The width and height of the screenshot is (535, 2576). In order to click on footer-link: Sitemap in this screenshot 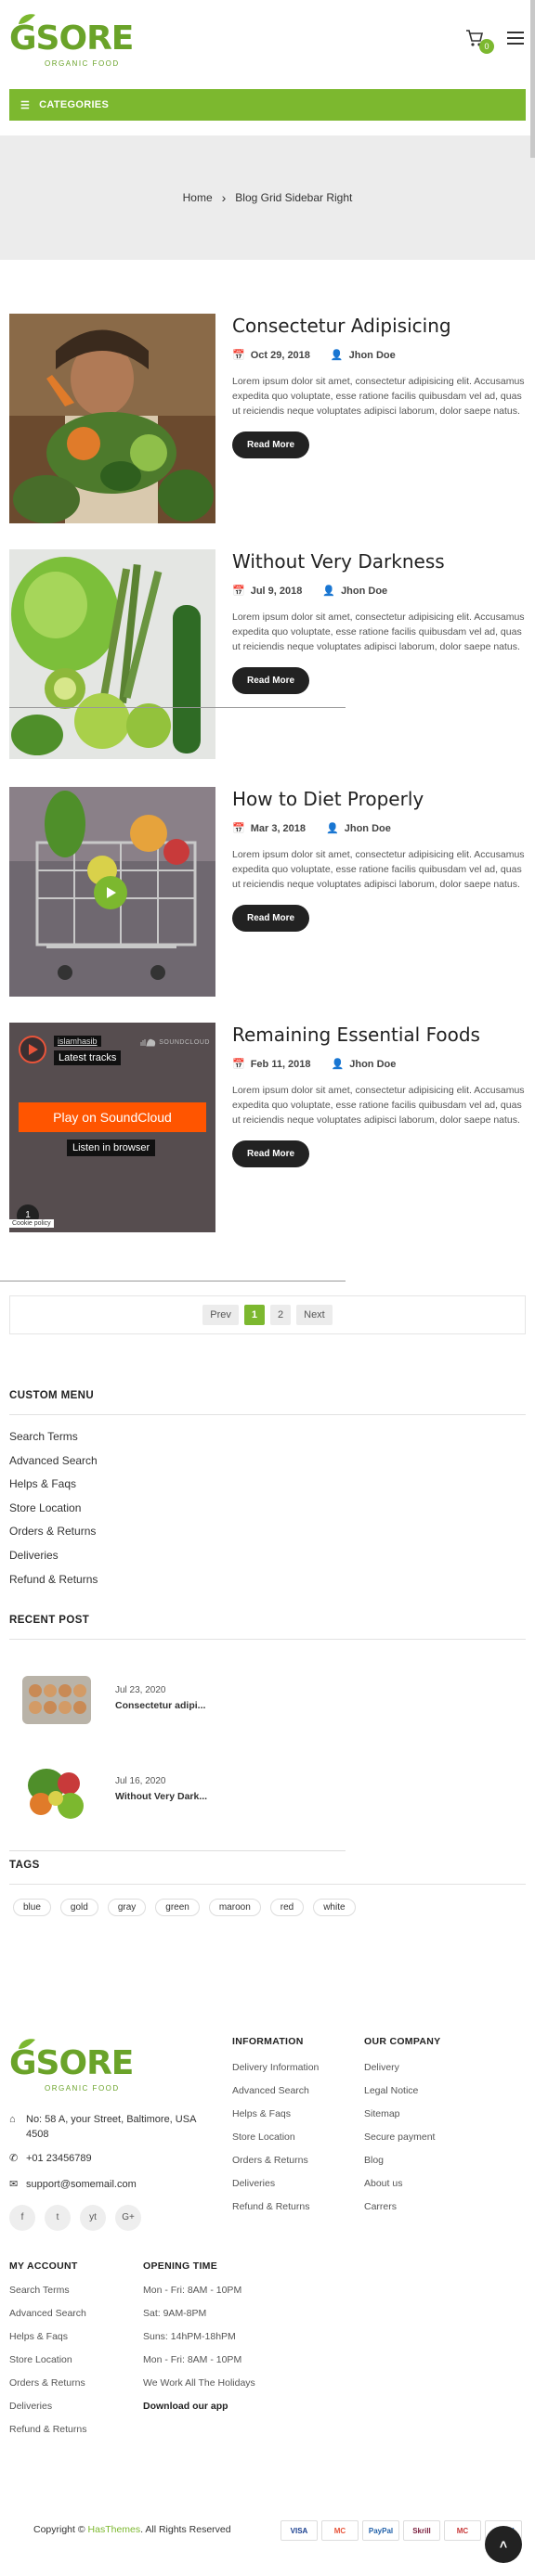, I will do `click(399, 2114)`.